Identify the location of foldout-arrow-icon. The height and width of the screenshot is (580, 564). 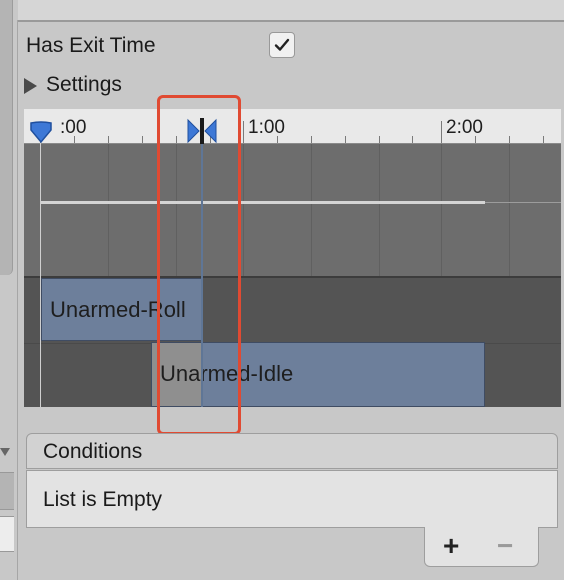
(30, 86).